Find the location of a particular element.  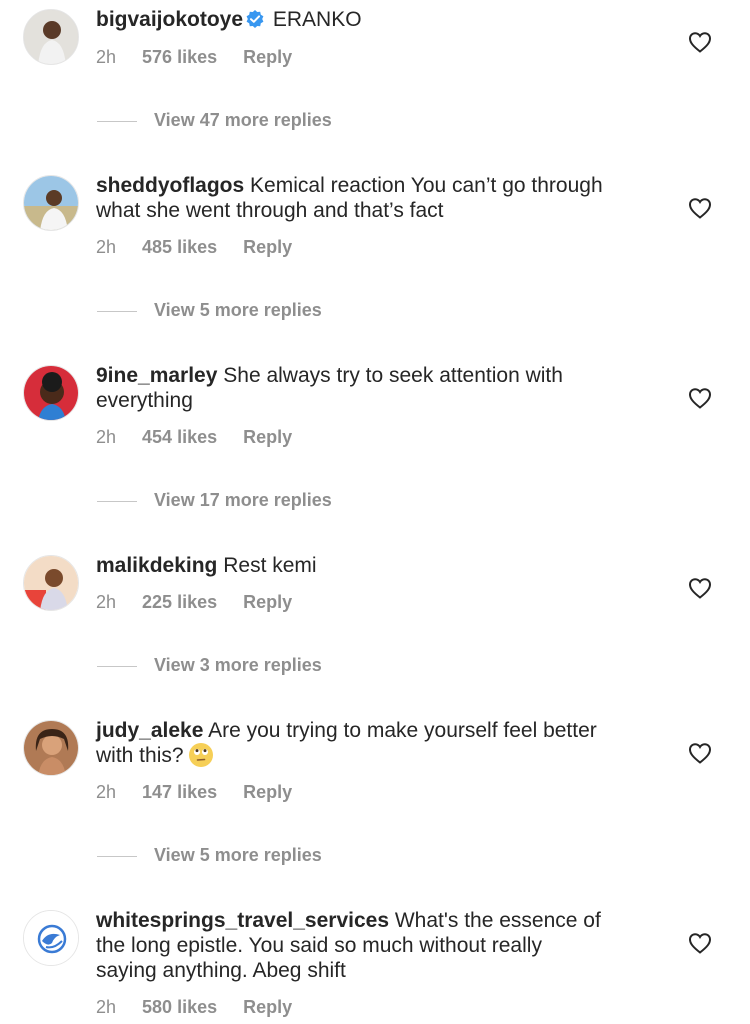

likes-count: 225 likes is located at coordinates (179, 602).